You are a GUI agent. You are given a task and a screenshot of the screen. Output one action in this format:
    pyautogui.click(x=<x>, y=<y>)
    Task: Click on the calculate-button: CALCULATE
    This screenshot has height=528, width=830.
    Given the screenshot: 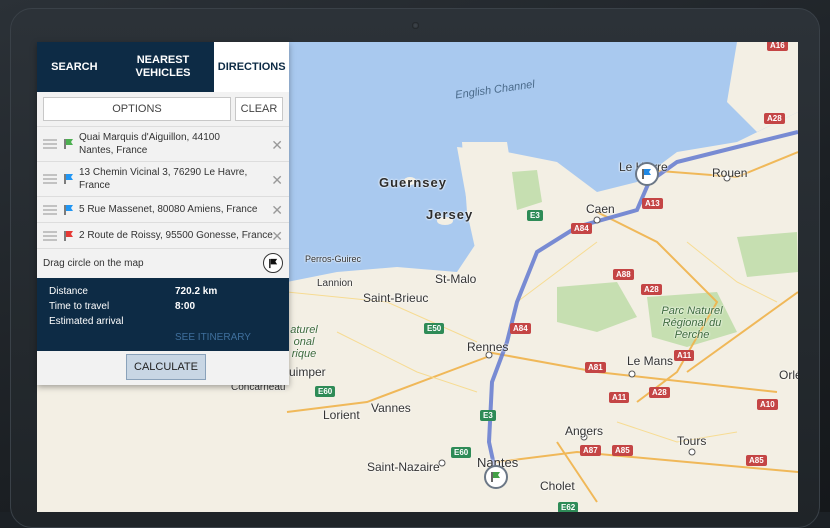 What is the action you would take?
    pyautogui.click(x=166, y=367)
    